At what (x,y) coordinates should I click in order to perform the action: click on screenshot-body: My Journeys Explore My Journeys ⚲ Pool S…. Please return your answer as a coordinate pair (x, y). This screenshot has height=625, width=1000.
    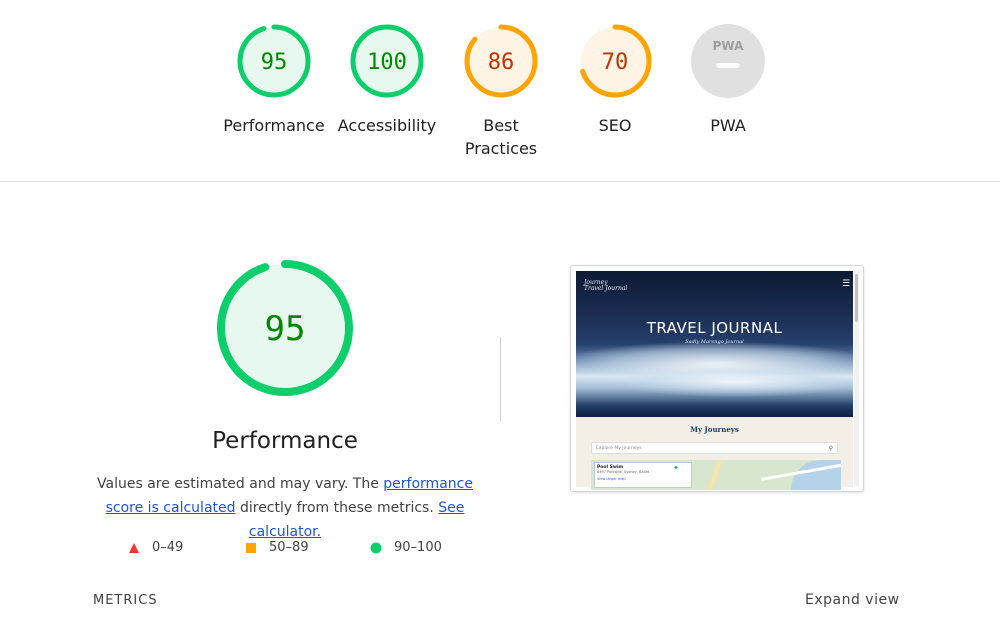
    Looking at the image, I should click on (714, 453).